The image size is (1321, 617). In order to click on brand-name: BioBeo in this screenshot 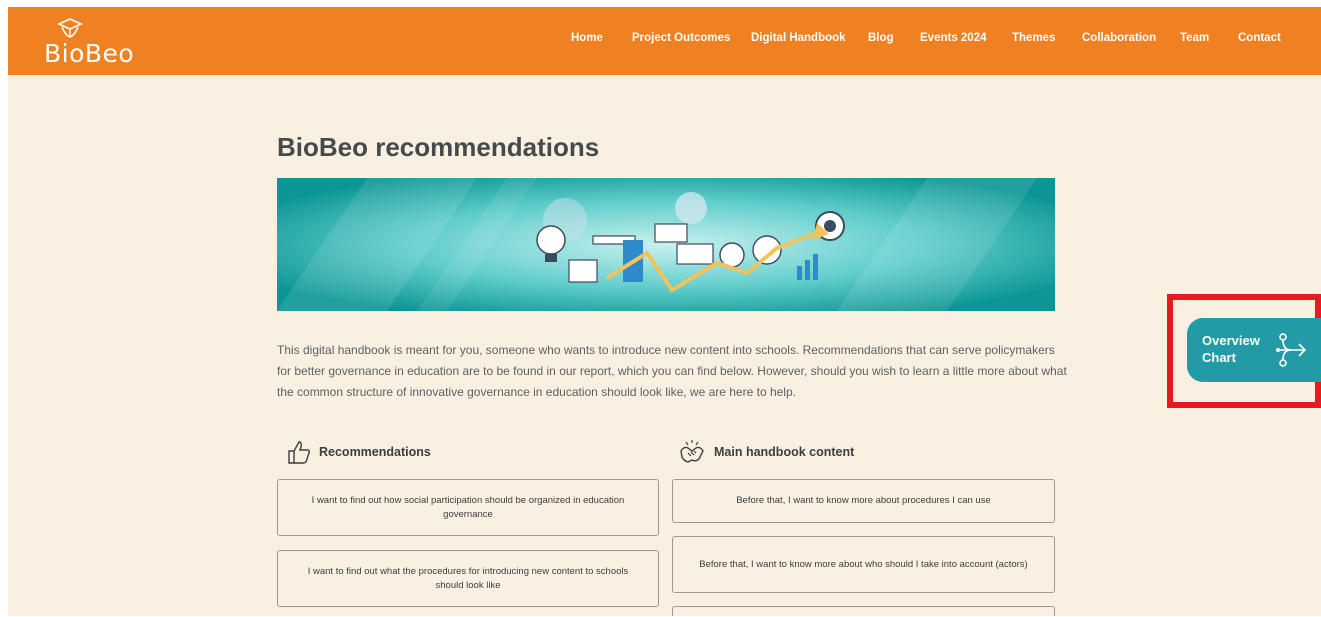, I will do `click(89, 53)`.